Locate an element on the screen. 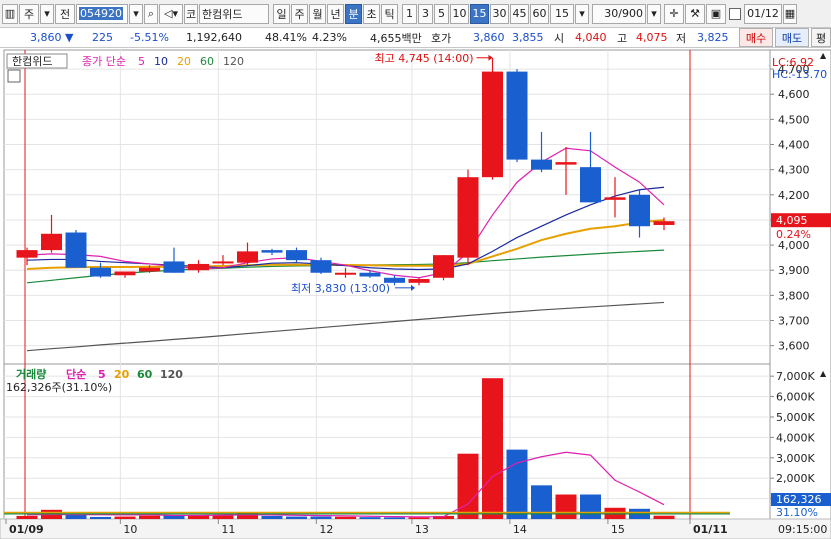 This screenshot has height=539, width=831. volume-info: 162,326주(31.10%) is located at coordinates (59, 387).